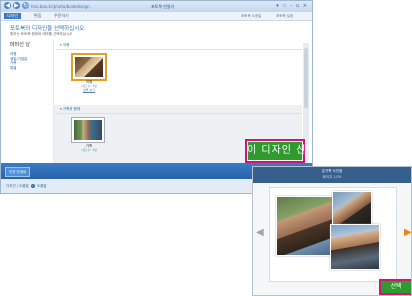  What do you see at coordinates (41, 34) in the screenshot?
I see `page-subtitle: 원하는 포토북 형태와 테마를 선택하십시오` at bounding box center [41, 34].